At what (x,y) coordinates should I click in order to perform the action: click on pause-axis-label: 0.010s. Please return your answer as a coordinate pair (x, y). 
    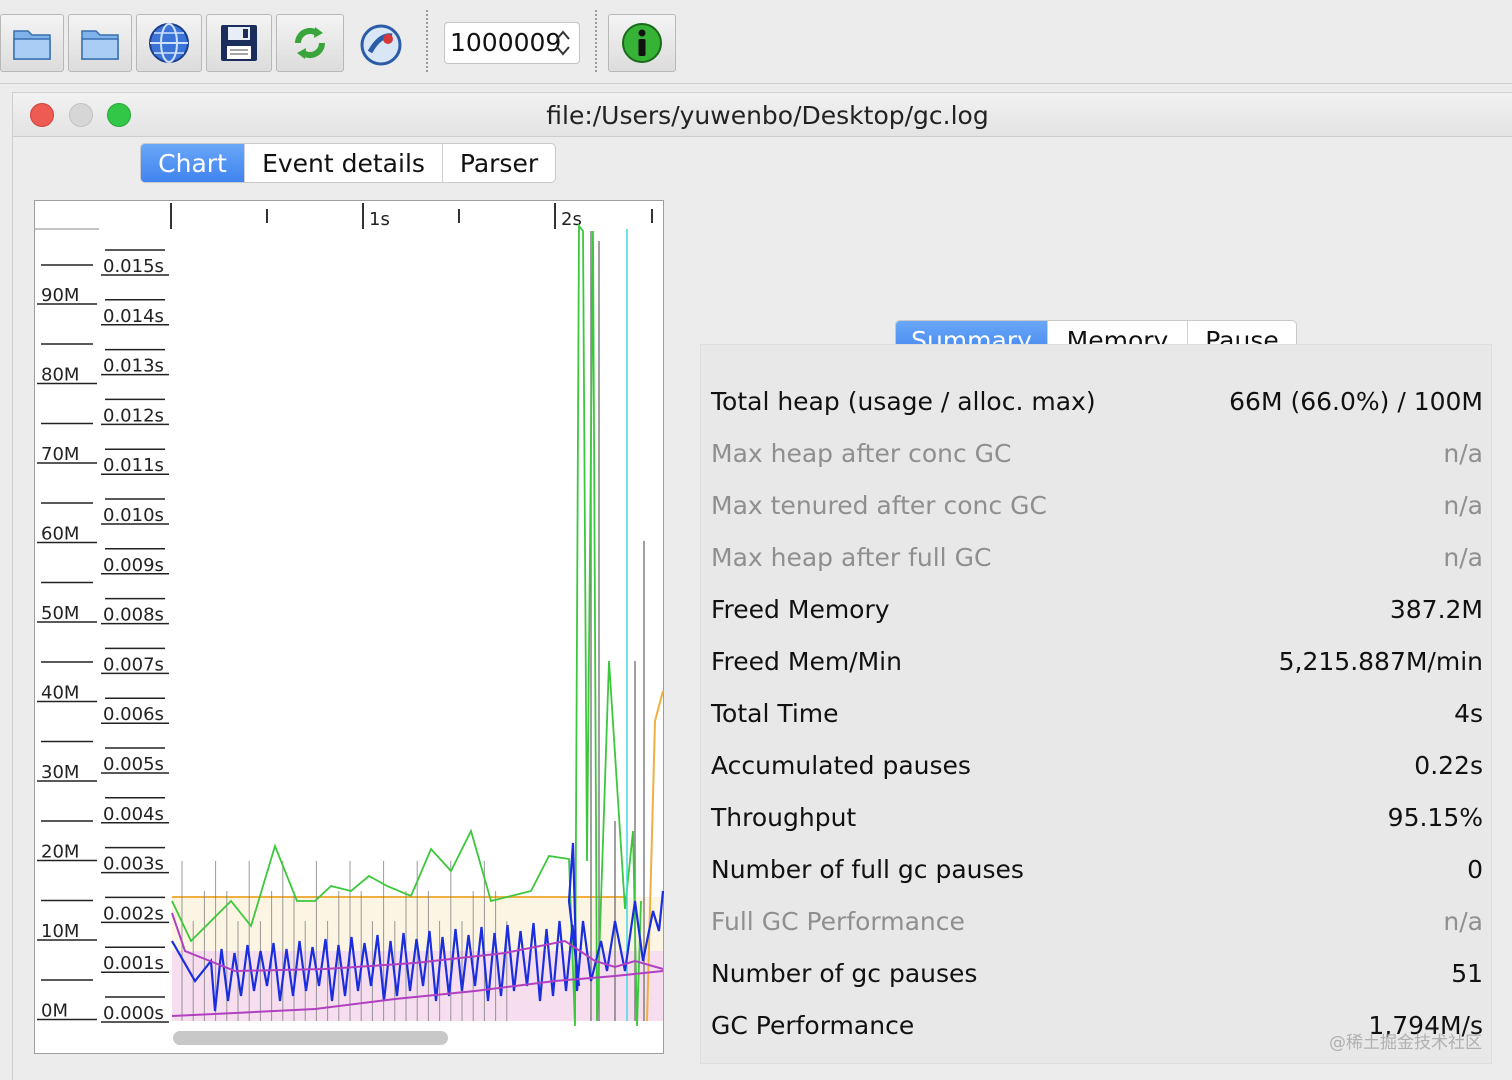
    Looking at the image, I should click on (133, 515).